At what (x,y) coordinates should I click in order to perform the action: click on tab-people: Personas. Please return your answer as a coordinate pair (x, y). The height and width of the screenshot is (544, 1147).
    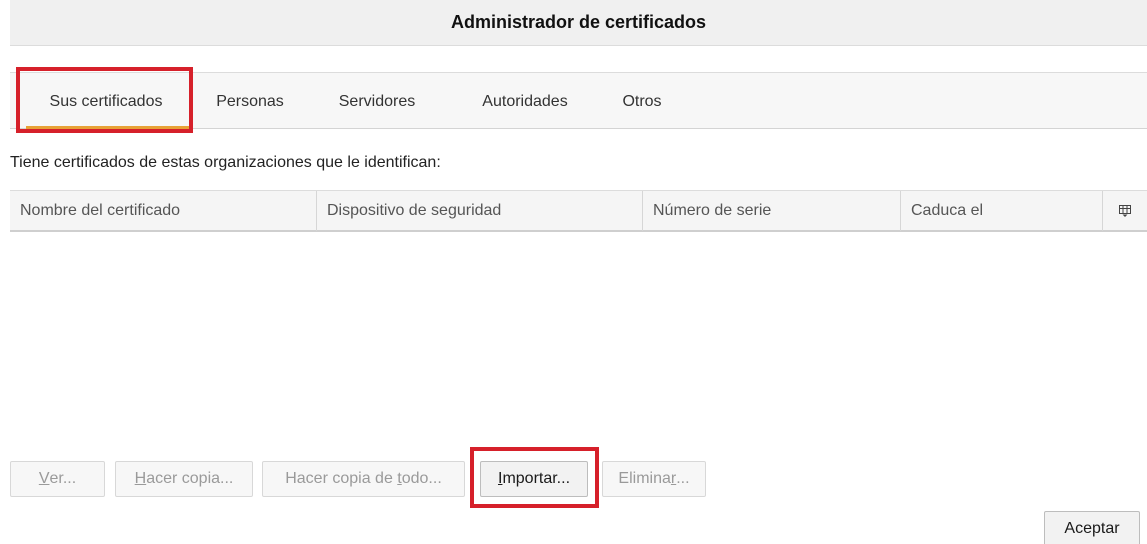
    Looking at the image, I should click on (250, 101).